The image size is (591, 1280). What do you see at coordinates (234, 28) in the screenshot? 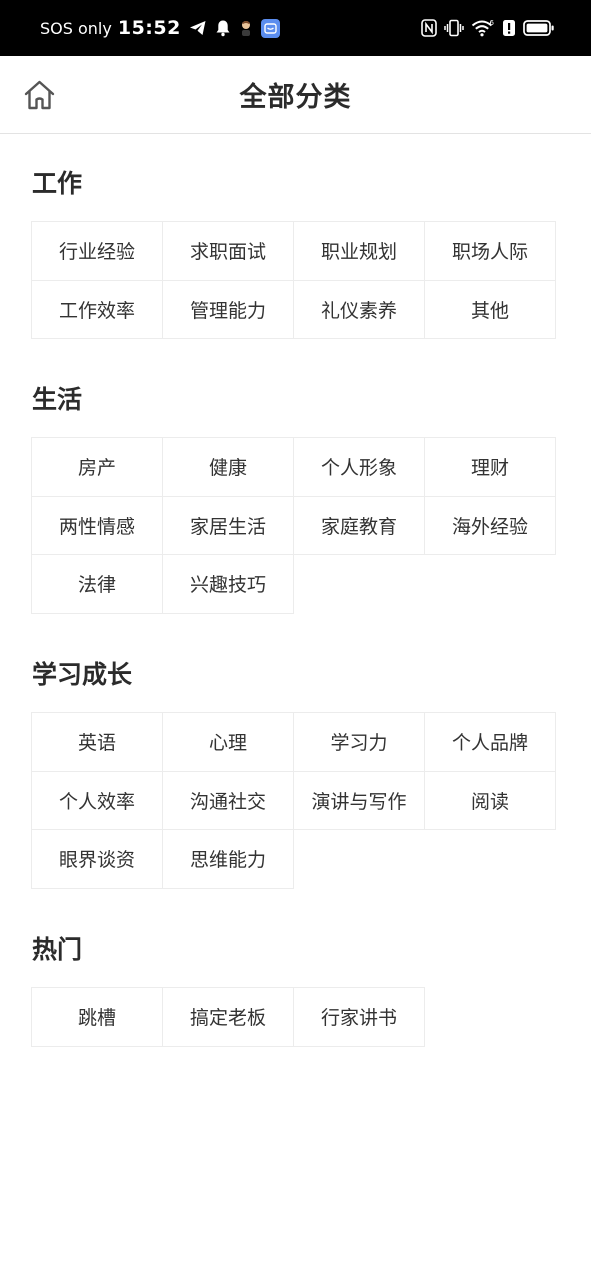
I see `notification-icons` at bounding box center [234, 28].